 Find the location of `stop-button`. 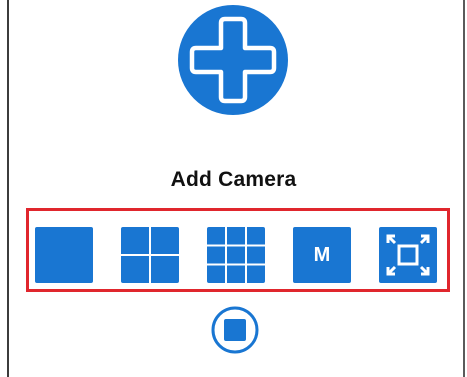

stop-button is located at coordinates (235, 330).